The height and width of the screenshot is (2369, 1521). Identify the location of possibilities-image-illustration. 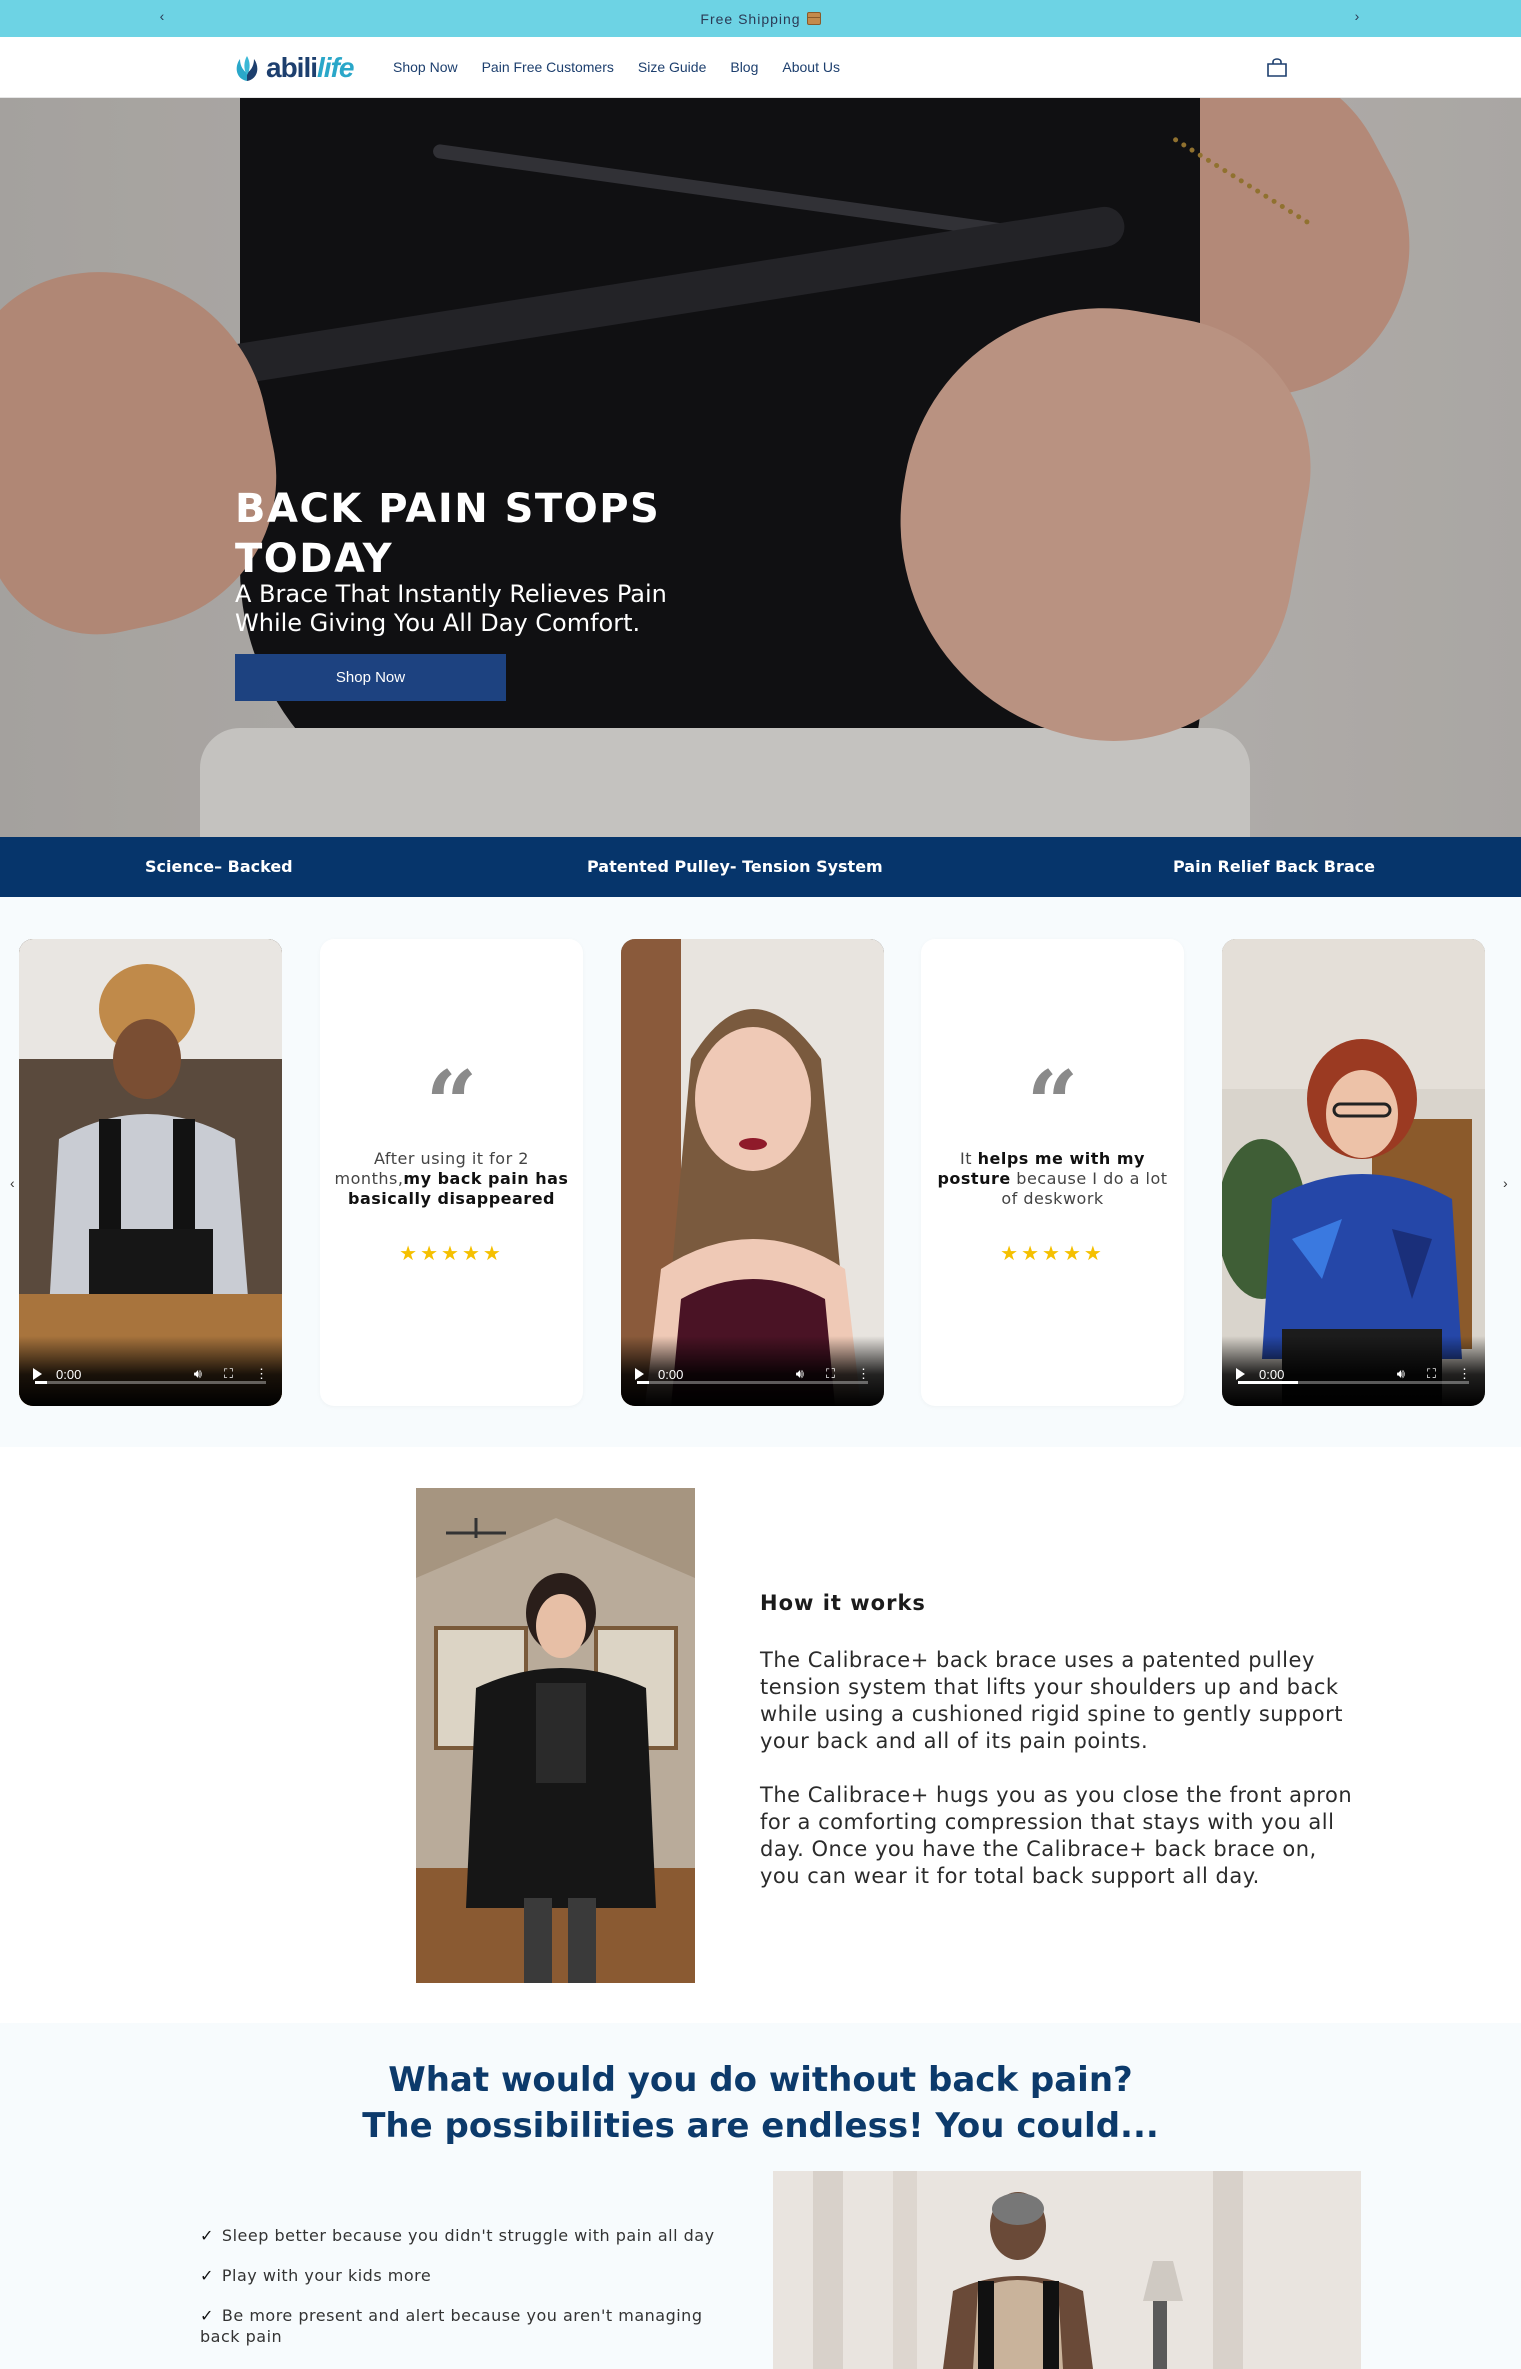
(1067, 2270).